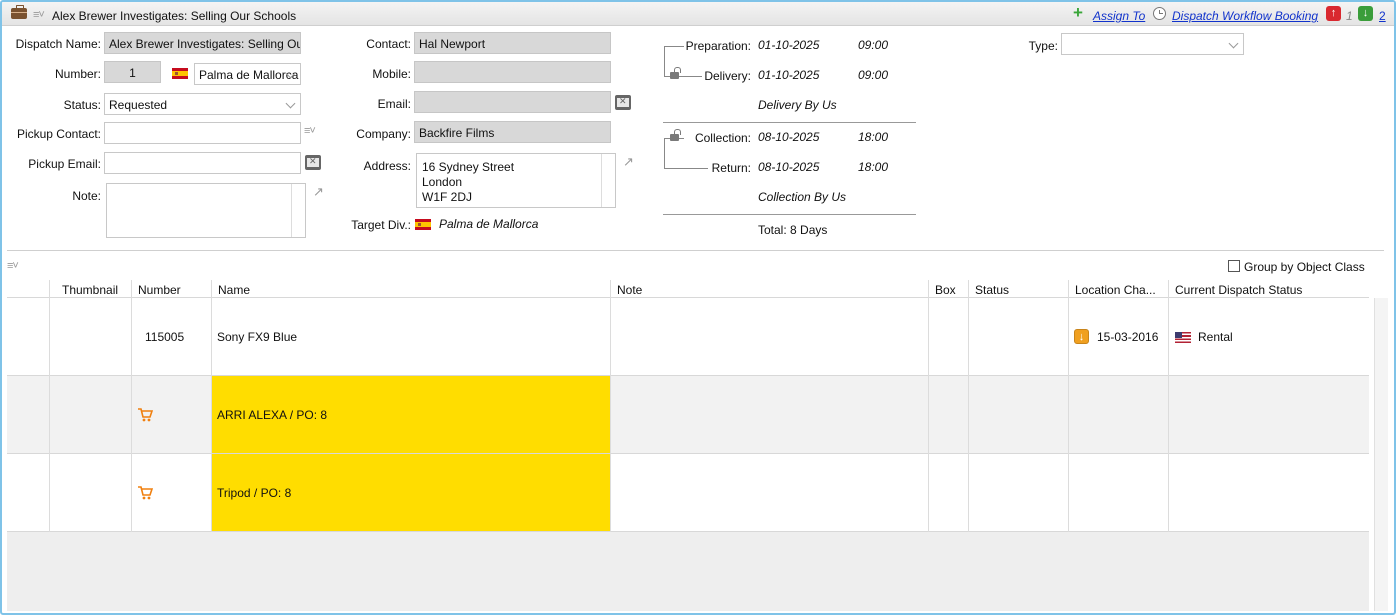 This screenshot has width=1396, height=615. What do you see at coordinates (992, 290) in the screenshot?
I see `col-status: Status` at bounding box center [992, 290].